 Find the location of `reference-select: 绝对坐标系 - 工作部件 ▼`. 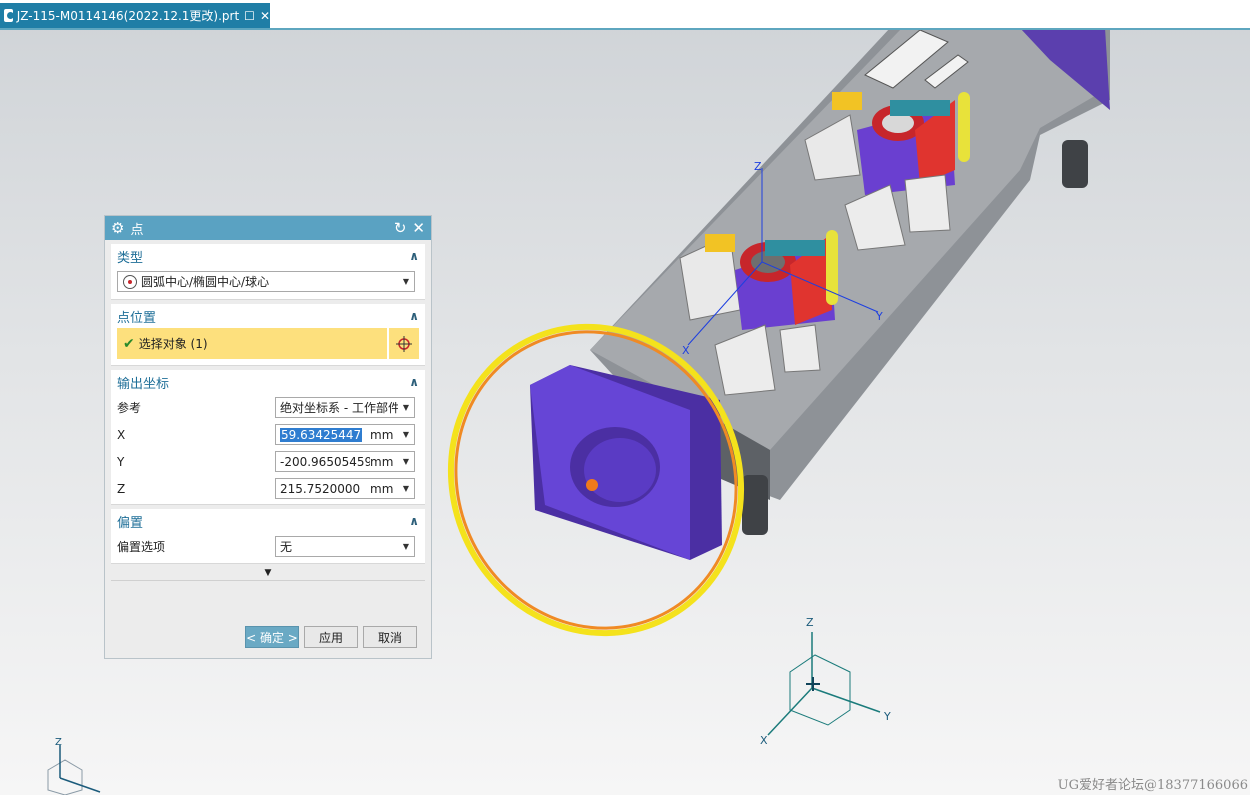

reference-select: 绝对坐标系 - 工作部件 ▼ is located at coordinates (345, 407).